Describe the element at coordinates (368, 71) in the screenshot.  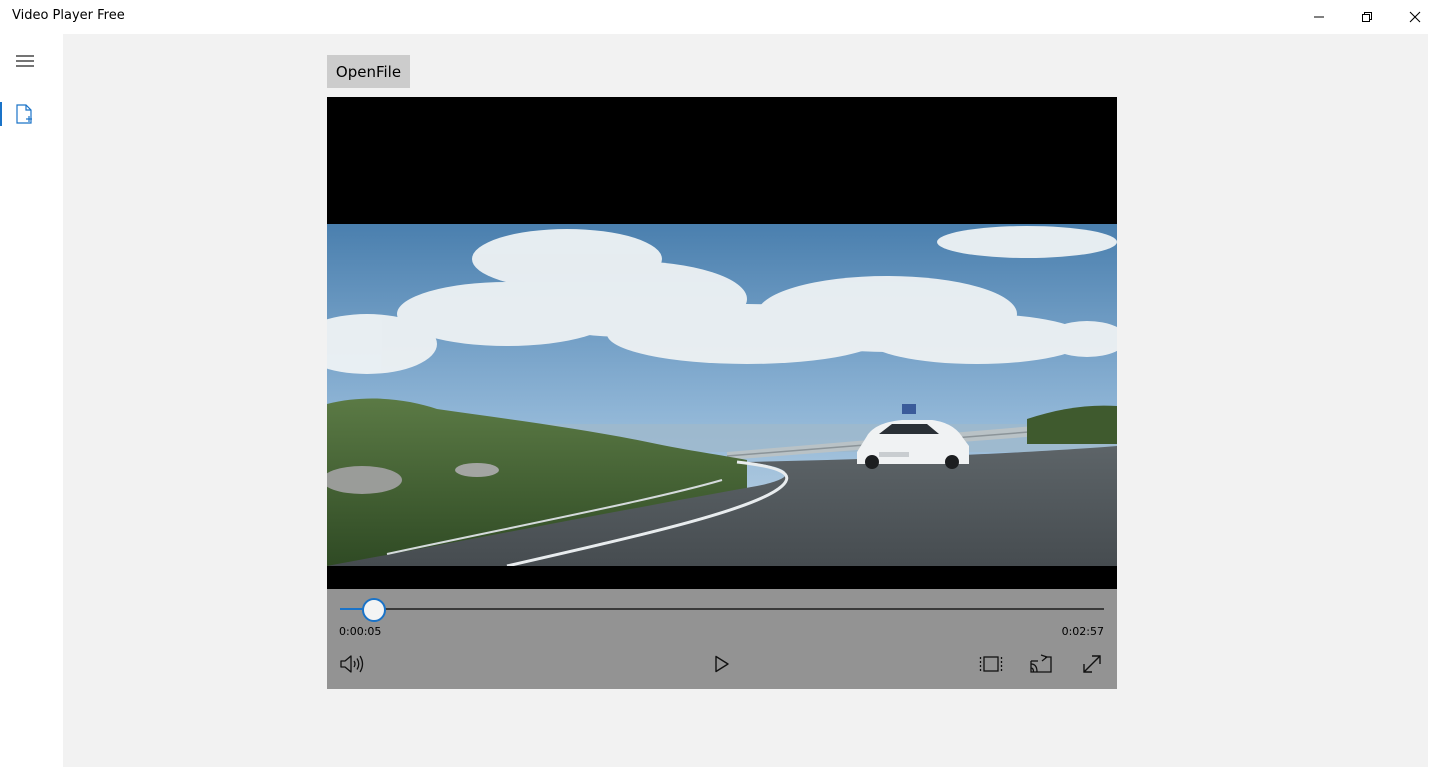
I see `open-file-button: OpenFile` at that location.